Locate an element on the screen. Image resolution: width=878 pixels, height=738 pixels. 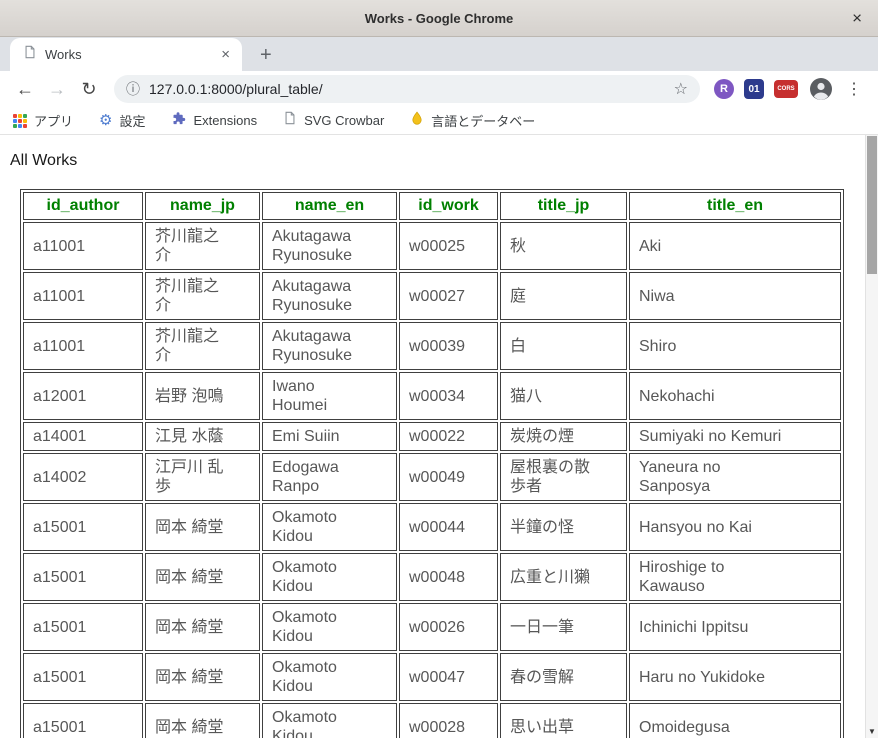
extension-cors-icon: CORS is located at coordinates (786, 89).